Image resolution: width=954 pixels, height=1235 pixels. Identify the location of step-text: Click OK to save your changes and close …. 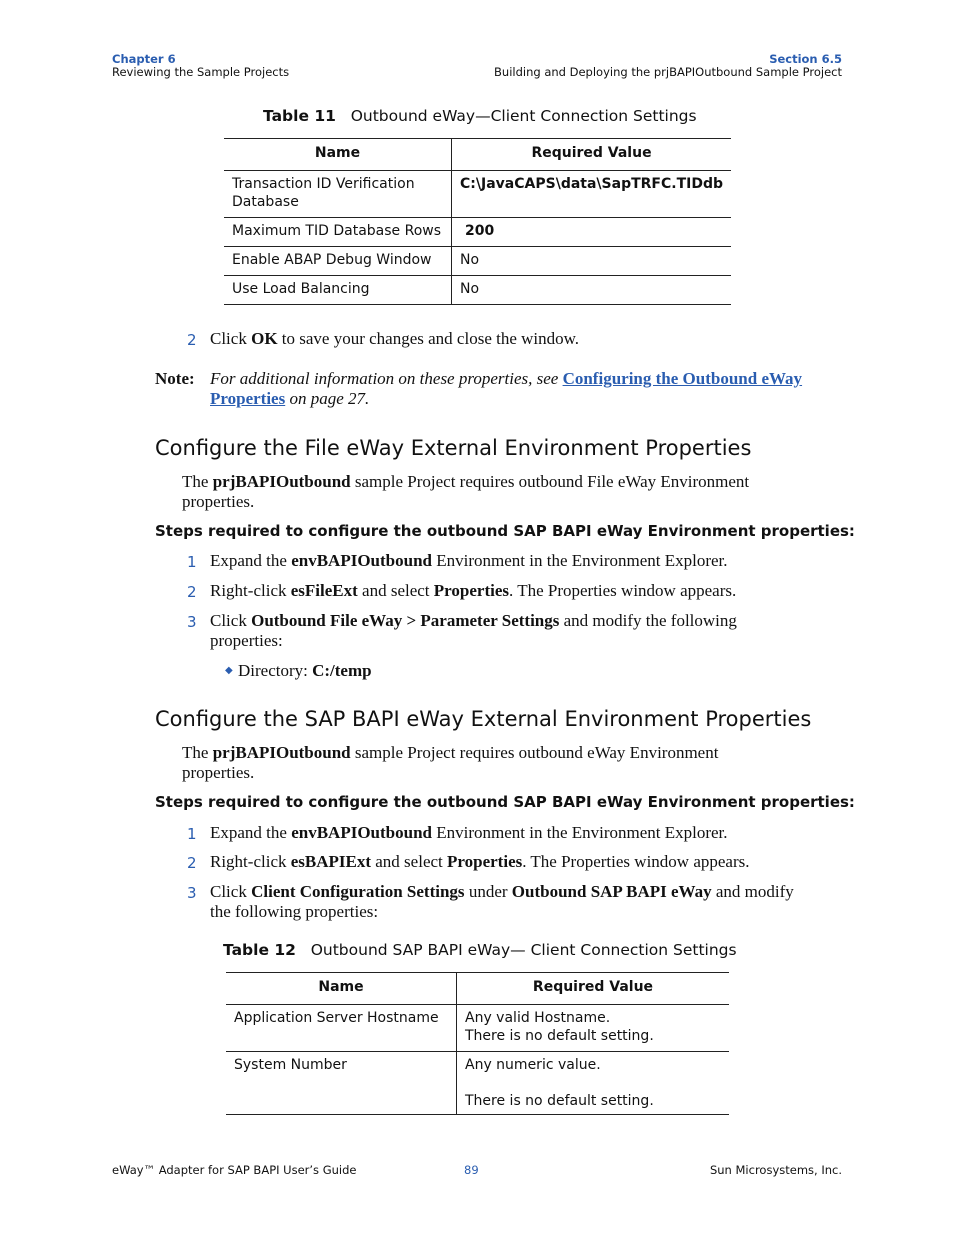
(394, 339).